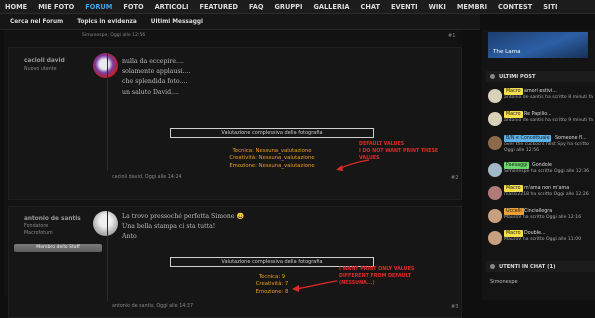 Image resolution: width=595 pixels, height=318 pixels. Describe the element at coordinates (492, 266) in the screenshot. I see `users-icon` at that location.